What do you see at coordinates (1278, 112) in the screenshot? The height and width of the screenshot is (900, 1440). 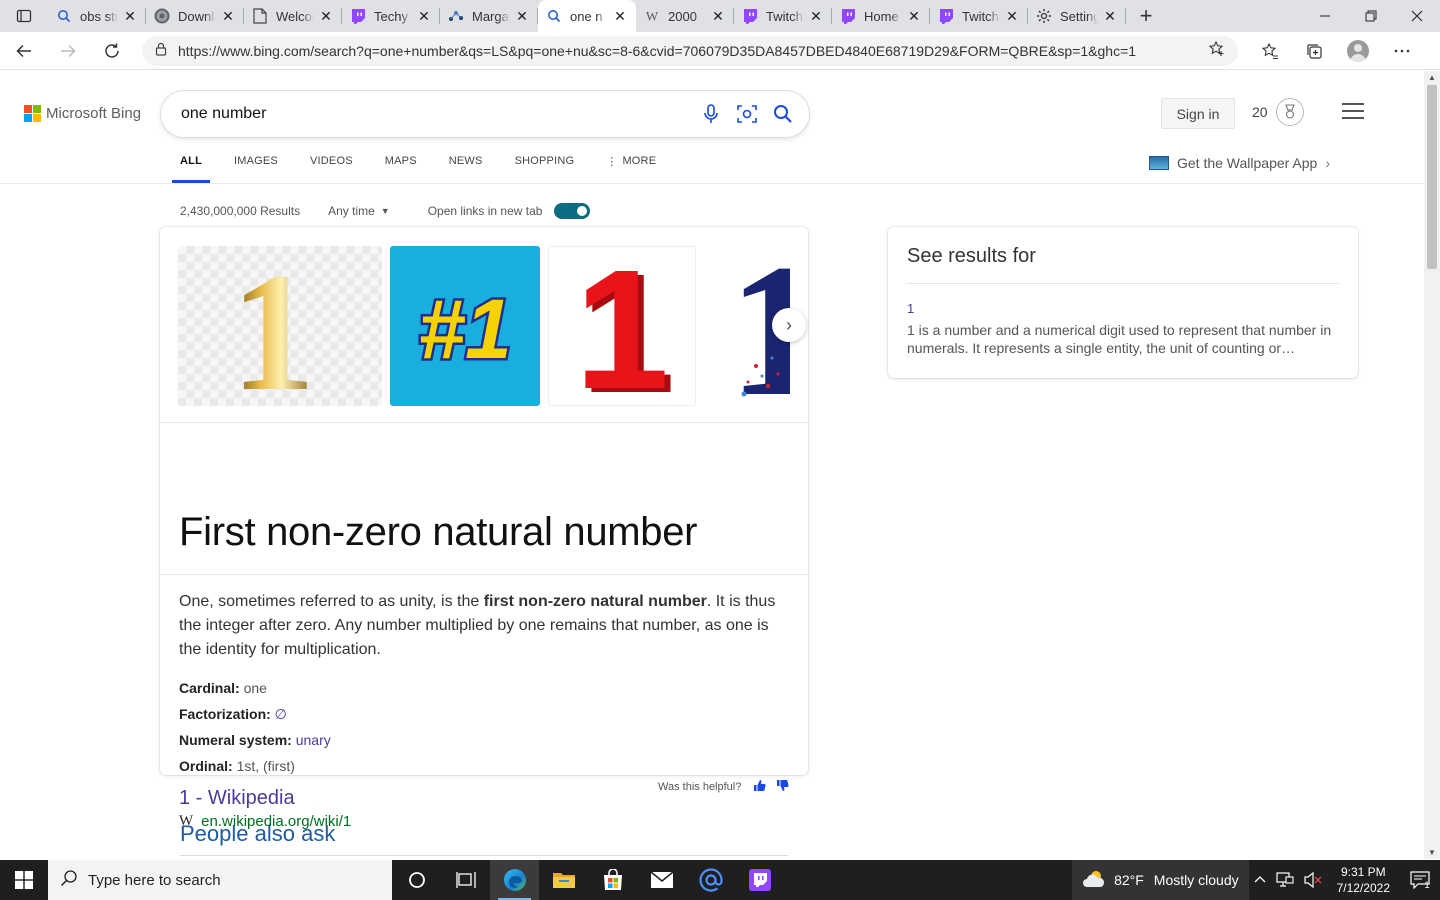 I see `rewards-button: 20` at bounding box center [1278, 112].